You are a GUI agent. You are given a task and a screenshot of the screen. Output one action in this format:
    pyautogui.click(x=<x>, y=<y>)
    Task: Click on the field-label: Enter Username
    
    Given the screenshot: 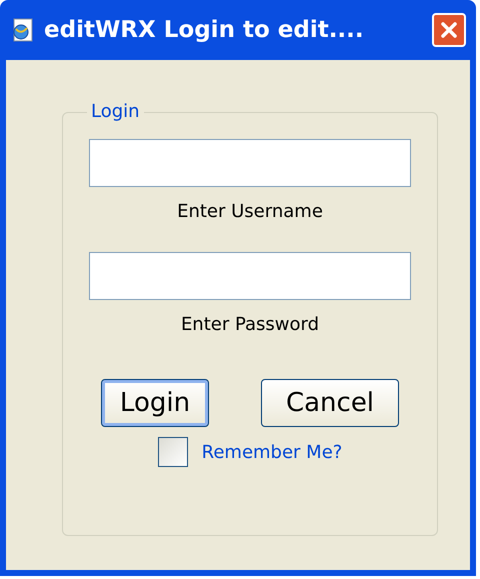 What is the action you would take?
    pyautogui.click(x=250, y=211)
    